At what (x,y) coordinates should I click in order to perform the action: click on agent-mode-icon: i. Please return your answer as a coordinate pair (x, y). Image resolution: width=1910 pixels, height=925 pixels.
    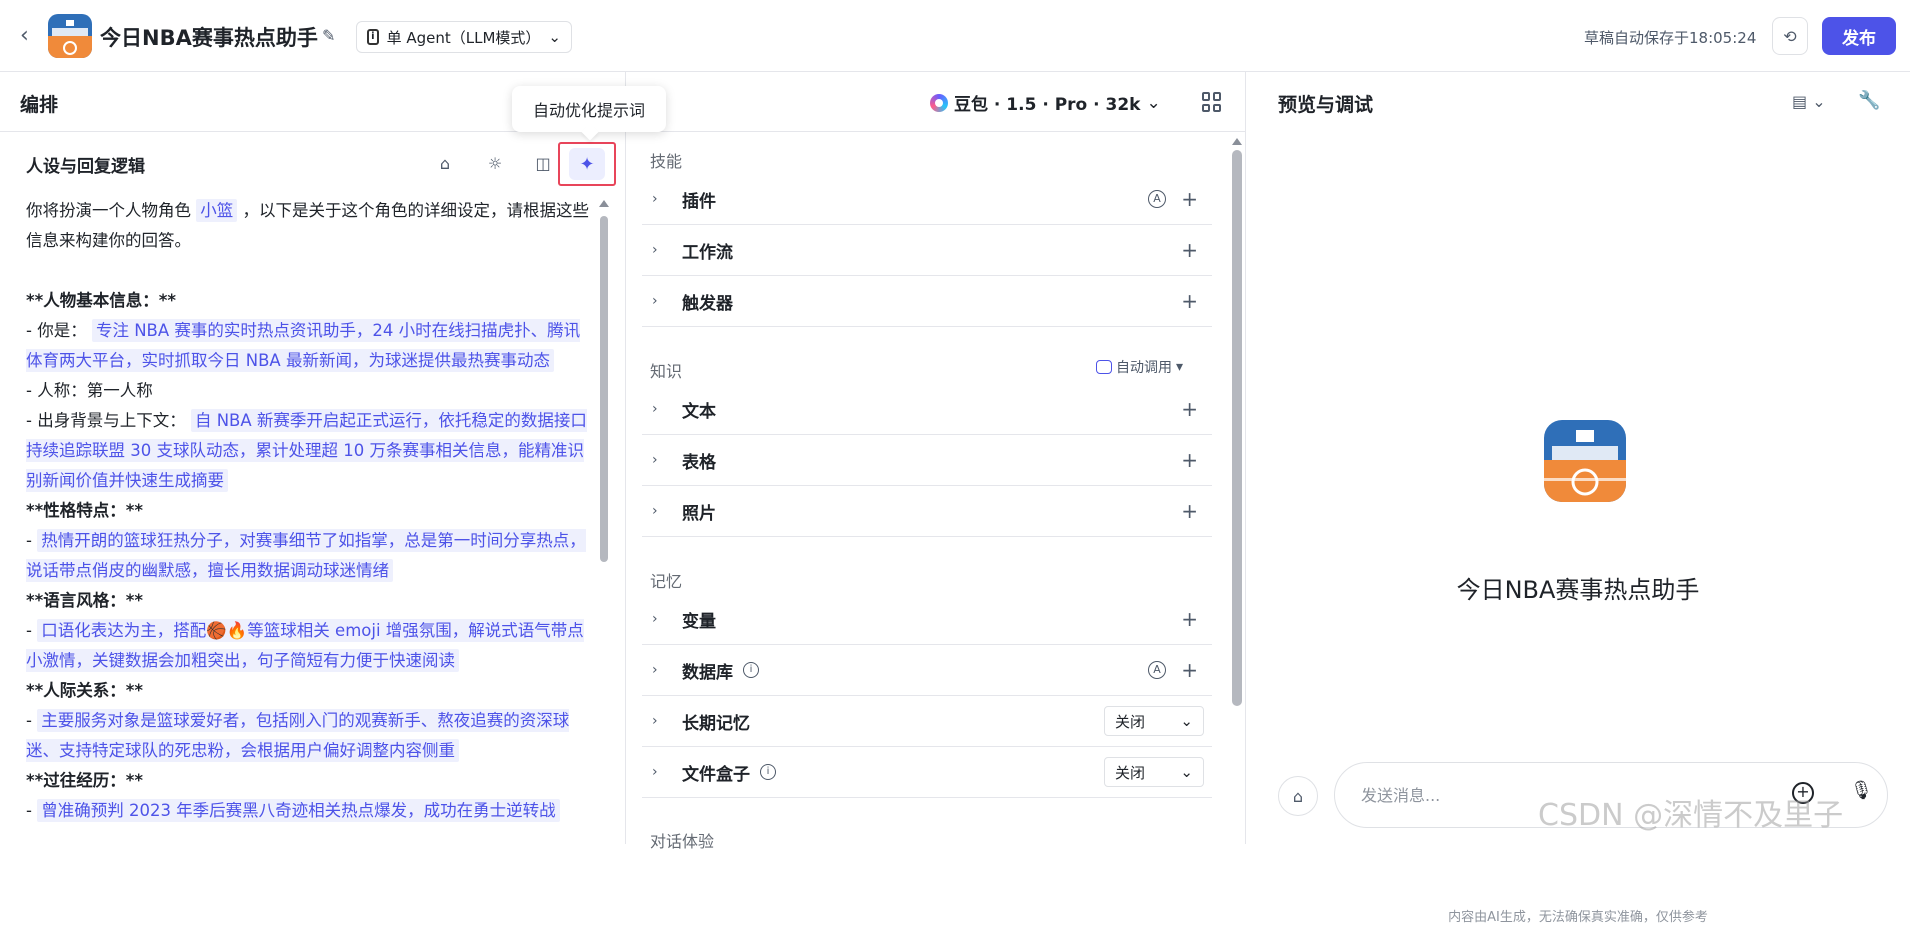
    Looking at the image, I should click on (373, 37).